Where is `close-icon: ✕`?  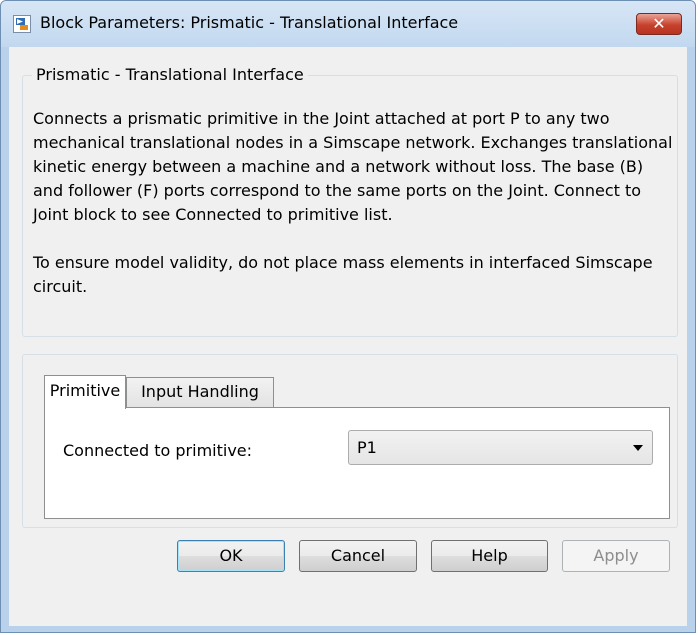 close-icon: ✕ is located at coordinates (659, 24).